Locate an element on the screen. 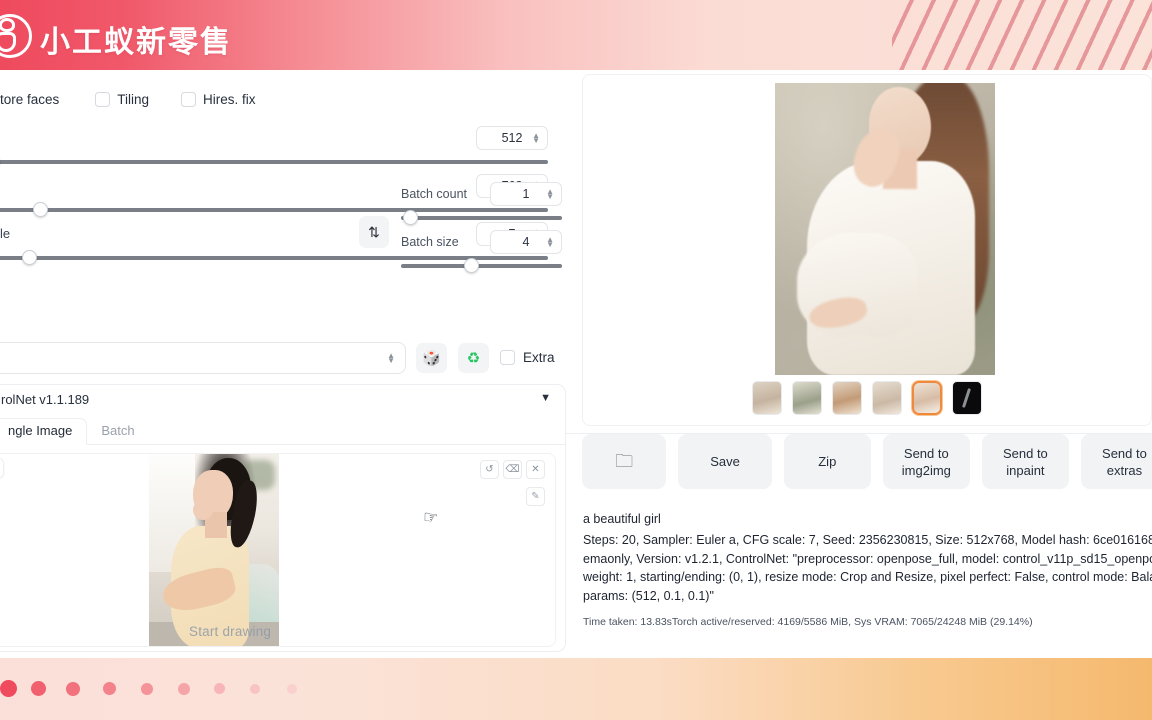 The image size is (1152, 720). batch-settings: Batch count 1 ▲ ▼ Batch size 4 ▲ ▼ is located at coordinates (483, 230).